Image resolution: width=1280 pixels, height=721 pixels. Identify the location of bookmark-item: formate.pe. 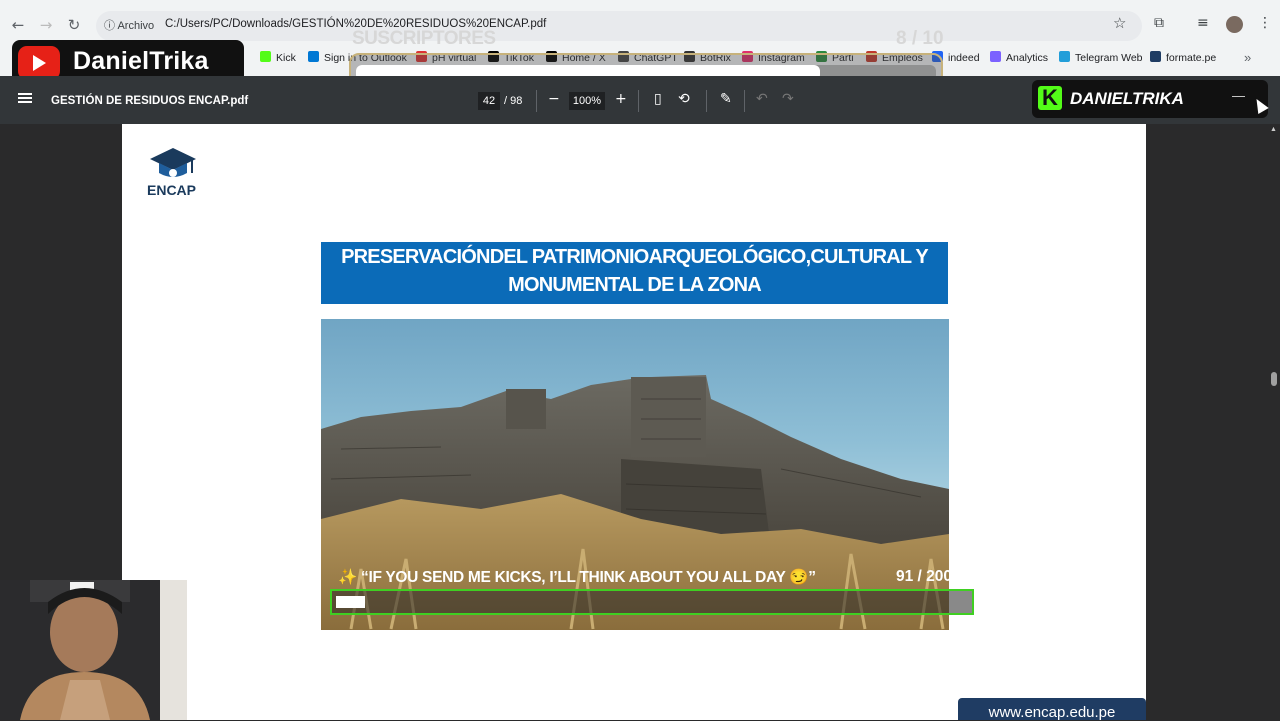
(1183, 57).